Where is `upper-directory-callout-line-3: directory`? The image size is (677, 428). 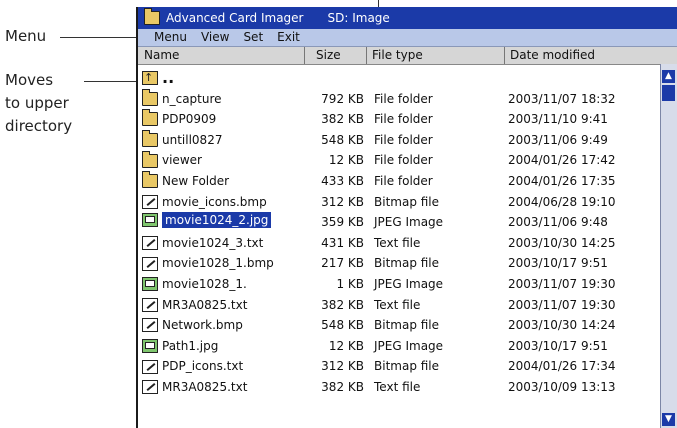 upper-directory-callout-line-3: directory is located at coordinates (39, 126).